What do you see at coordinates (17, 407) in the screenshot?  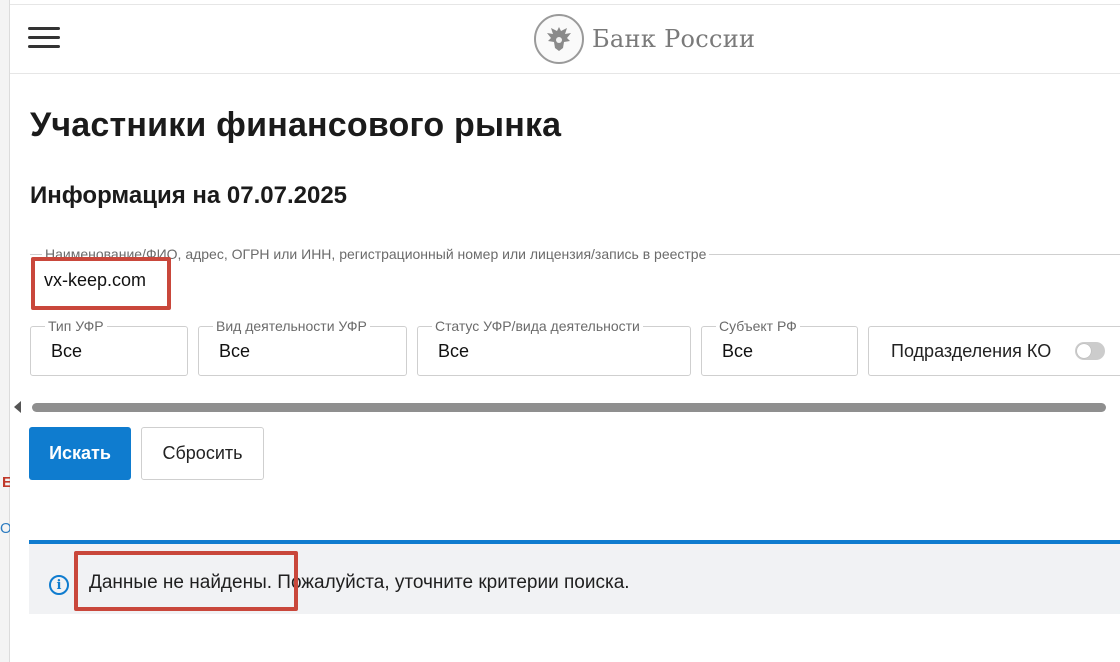 I see `scroll-left-arrow-icon` at bounding box center [17, 407].